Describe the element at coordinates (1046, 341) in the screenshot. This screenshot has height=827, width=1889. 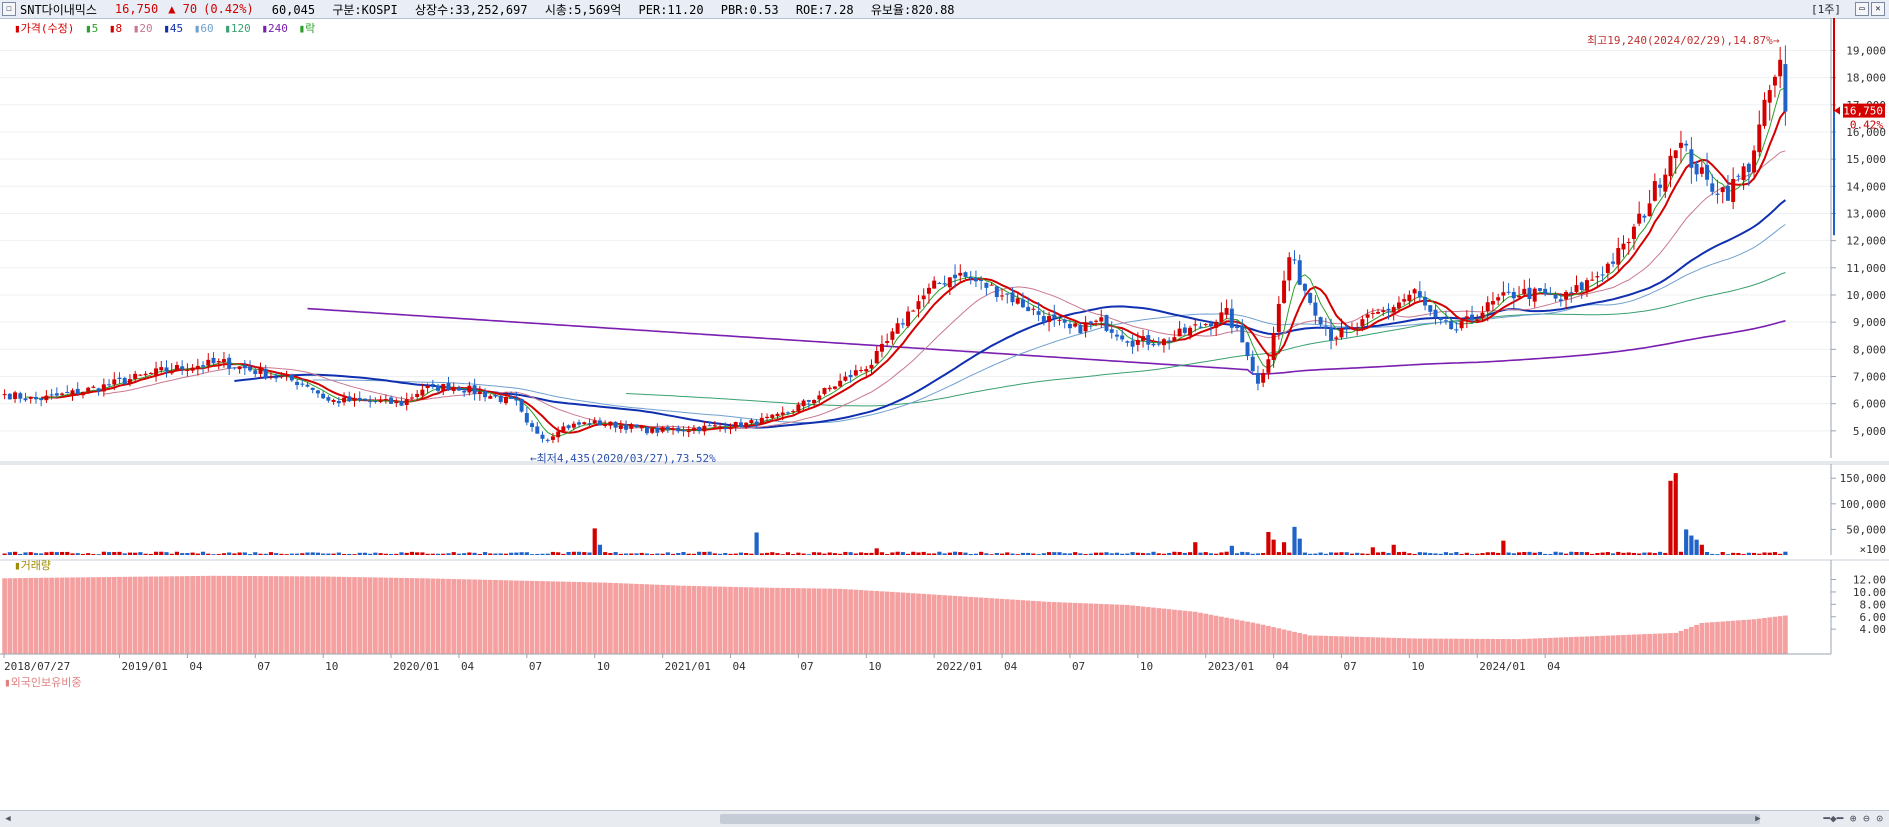
I see `ma240-line` at that location.